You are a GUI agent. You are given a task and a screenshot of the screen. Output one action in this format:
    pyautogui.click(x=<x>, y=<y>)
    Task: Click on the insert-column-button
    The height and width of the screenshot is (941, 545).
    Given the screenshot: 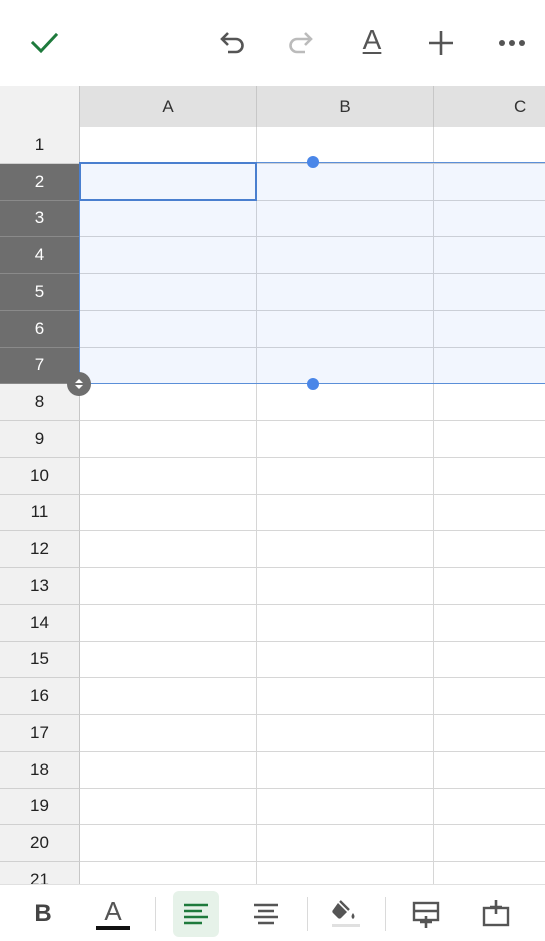 What is the action you would take?
    pyautogui.click(x=496, y=914)
    